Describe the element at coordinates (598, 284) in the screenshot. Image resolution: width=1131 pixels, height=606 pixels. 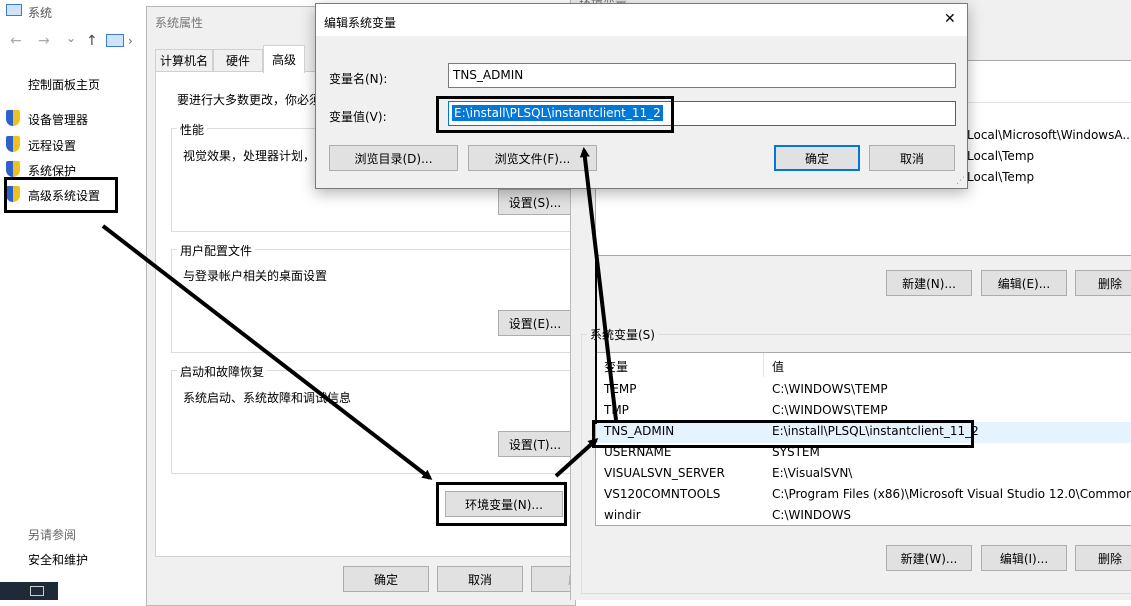
I see `arrow-tns-to-value` at that location.